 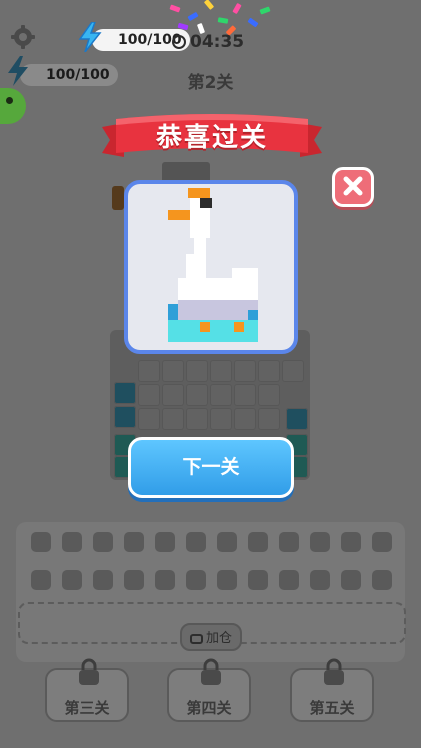 I want to click on add-slot-button: 加仓, so click(x=211, y=637).